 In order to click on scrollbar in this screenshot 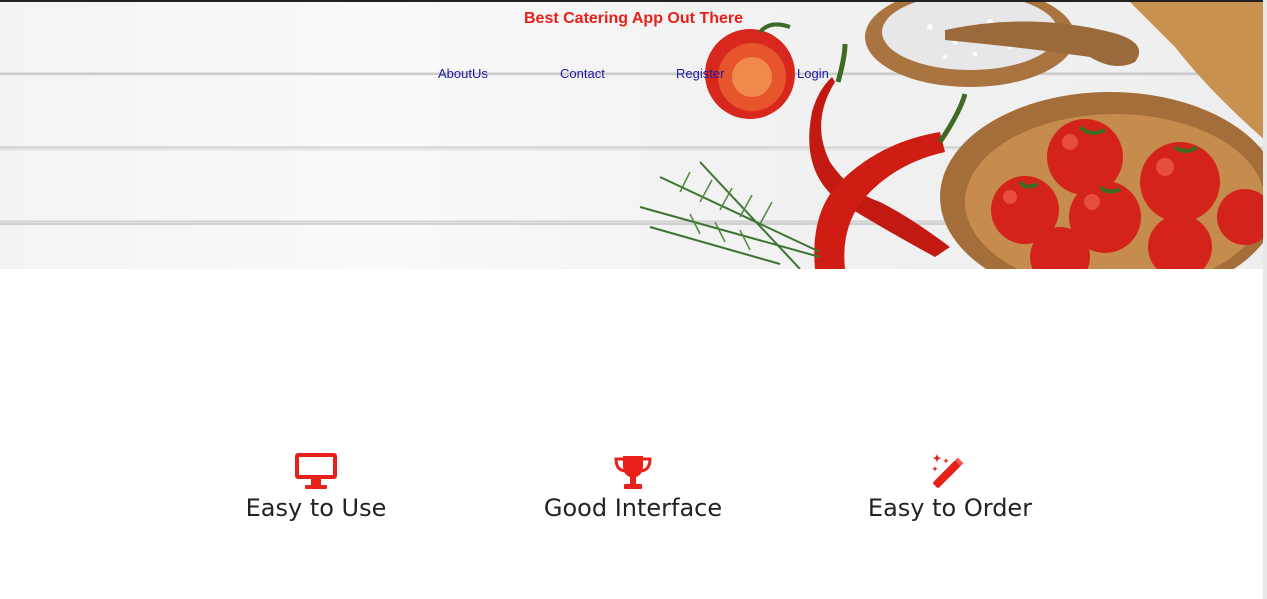, I will do `click(1265, 299)`.